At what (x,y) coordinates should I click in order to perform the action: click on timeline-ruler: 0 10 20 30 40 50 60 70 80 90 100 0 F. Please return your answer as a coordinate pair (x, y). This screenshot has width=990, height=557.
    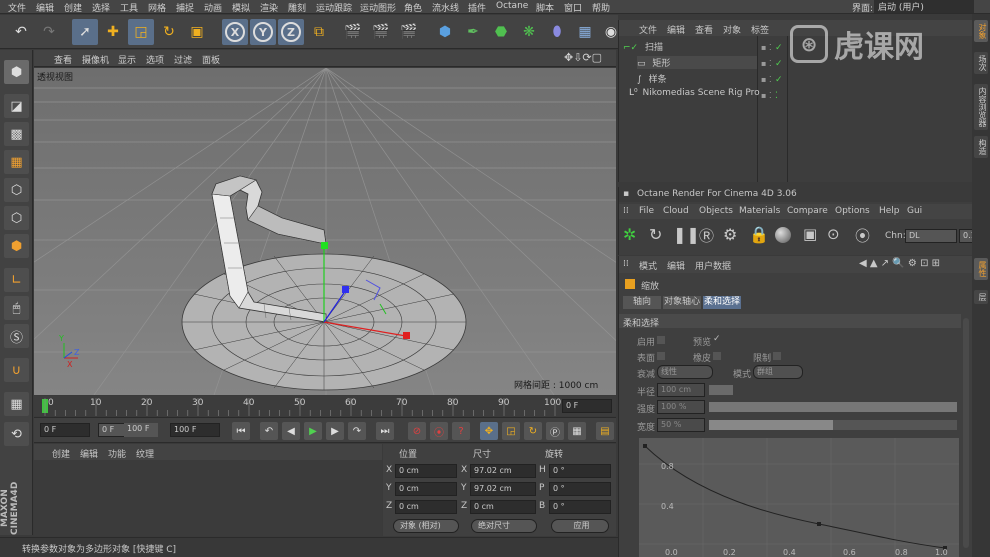
    Looking at the image, I should click on (325, 406).